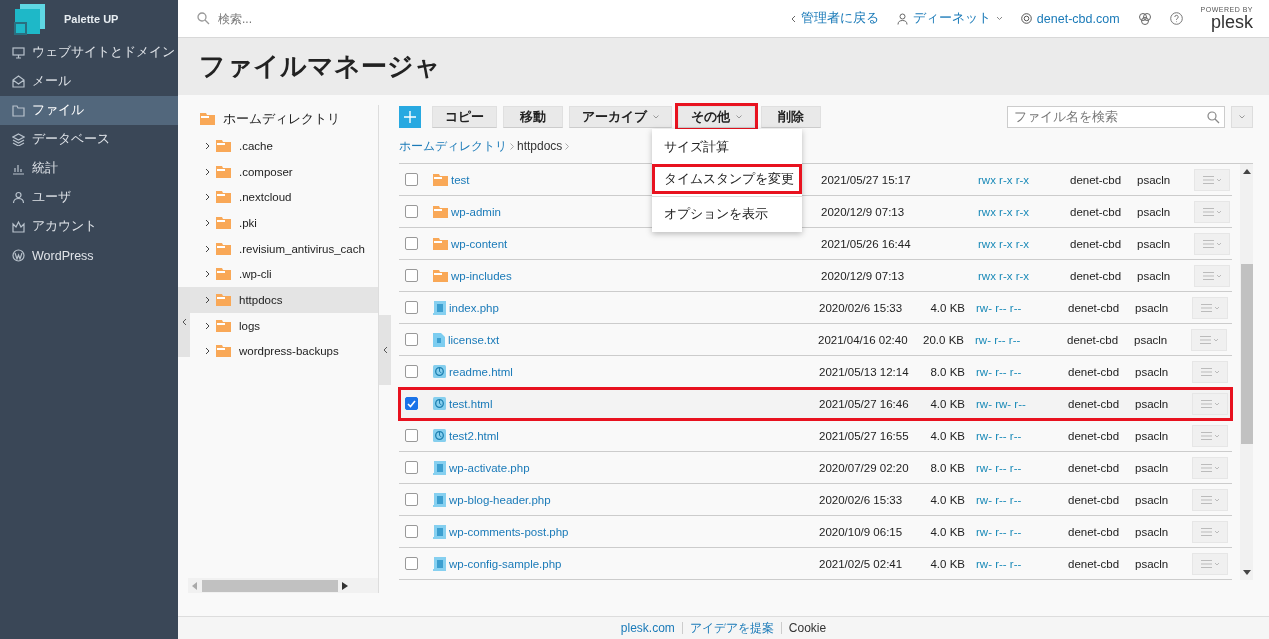 Image resolution: width=1269 pixels, height=639 pixels. Describe the element at coordinates (89, 197) in the screenshot. I see `sidebar-item: ユーザ` at that location.